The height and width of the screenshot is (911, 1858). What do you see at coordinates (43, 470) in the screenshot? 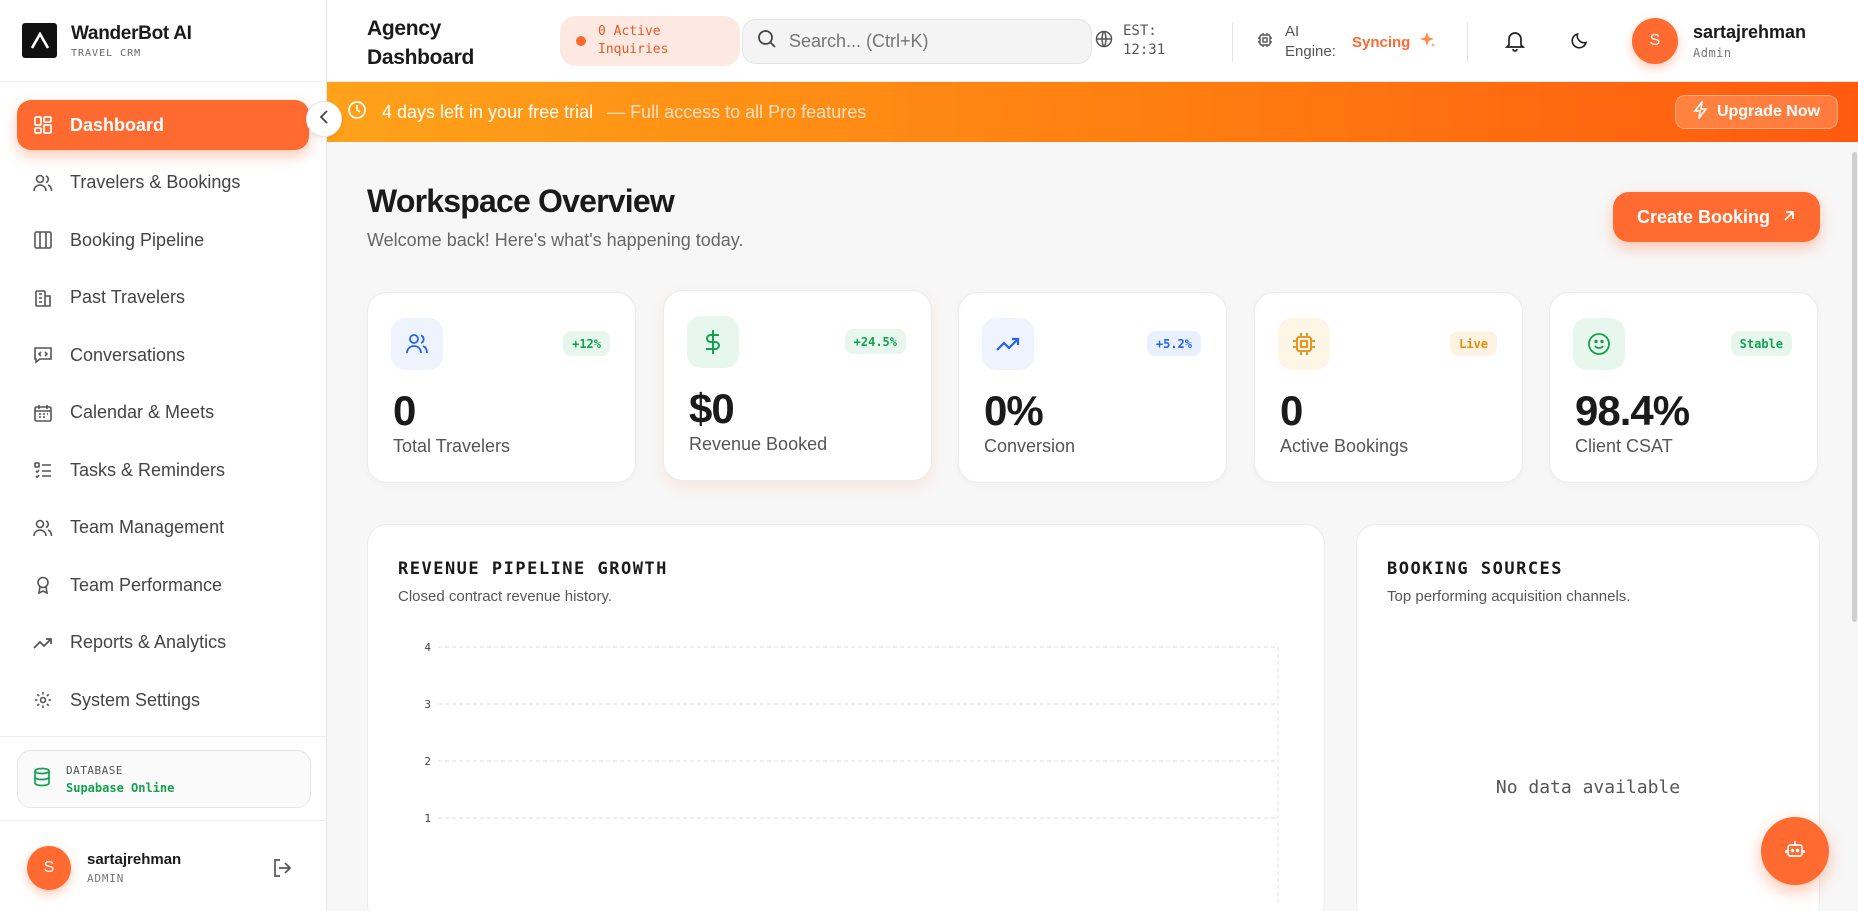
I see `list-checks-icon` at bounding box center [43, 470].